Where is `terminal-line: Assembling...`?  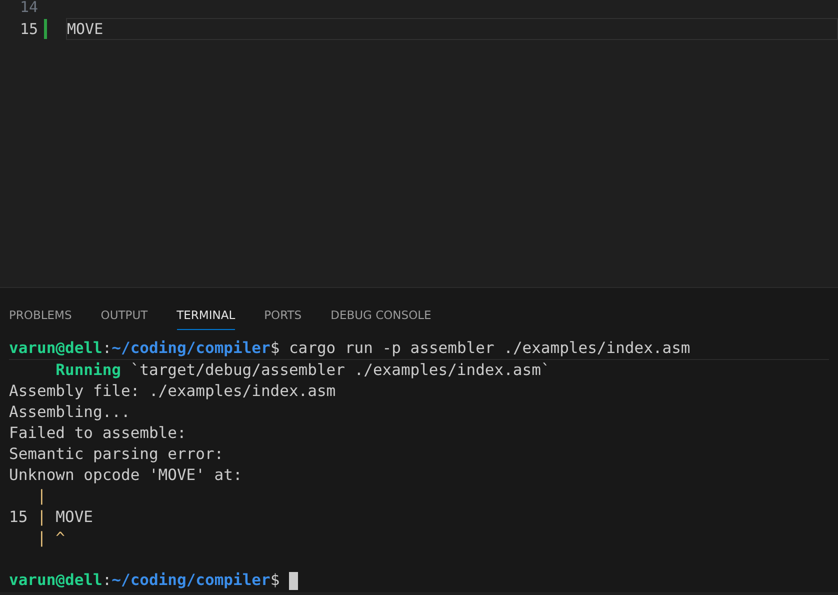
terminal-line: Assembling... is located at coordinates (69, 412).